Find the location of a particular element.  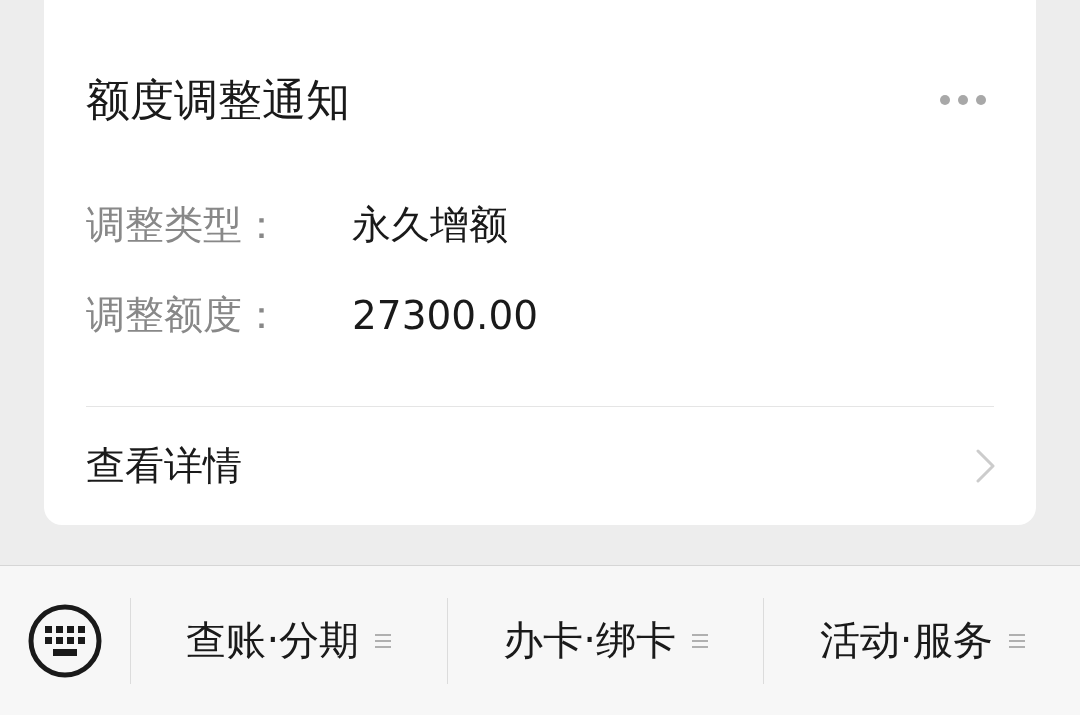

menu-item: 活动·服务 is located at coordinates (922, 640).